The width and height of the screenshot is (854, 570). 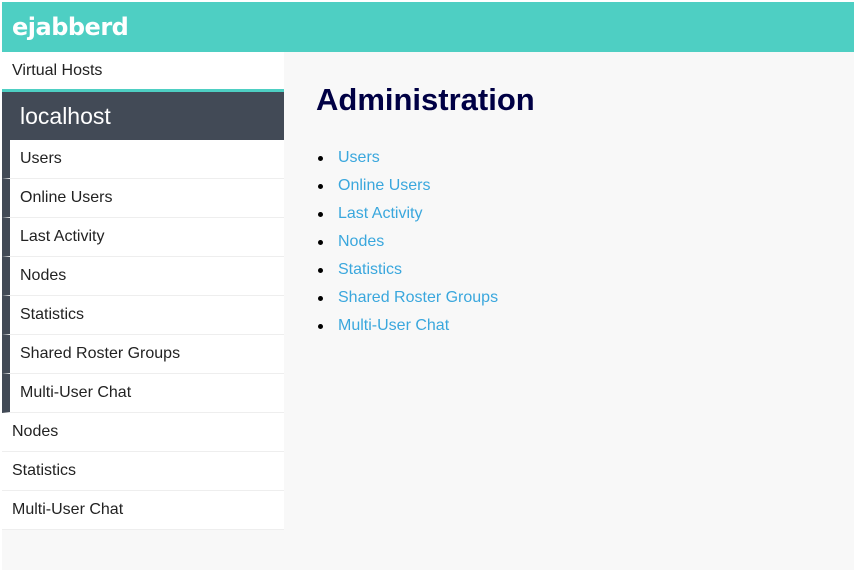 What do you see at coordinates (143, 116) in the screenshot?
I see `sidebar-host-header: localhost` at bounding box center [143, 116].